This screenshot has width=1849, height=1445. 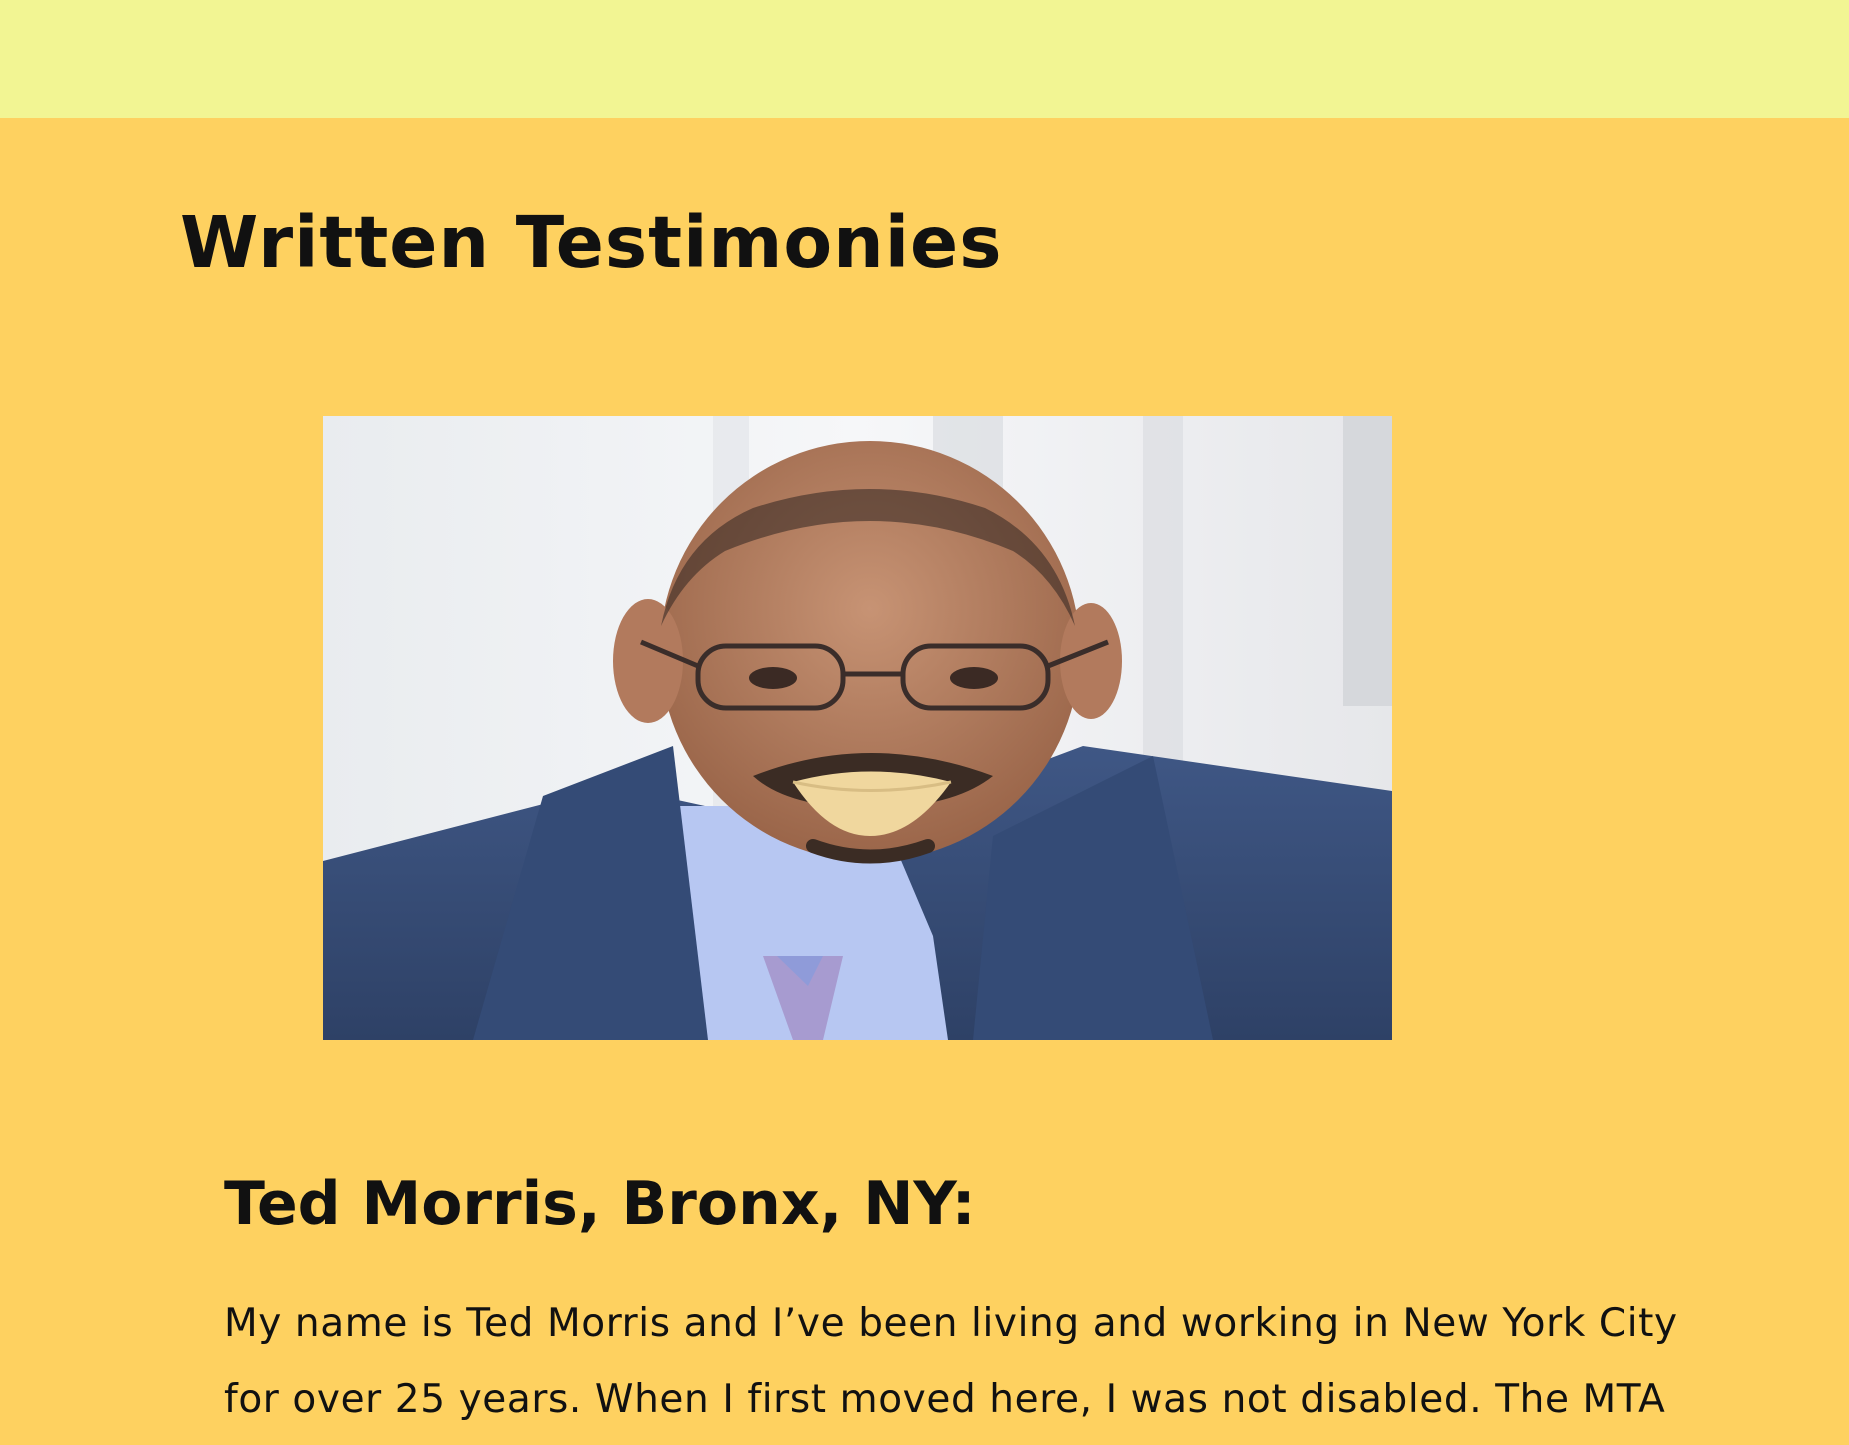 What do you see at coordinates (924, 59) in the screenshot?
I see `header-band` at bounding box center [924, 59].